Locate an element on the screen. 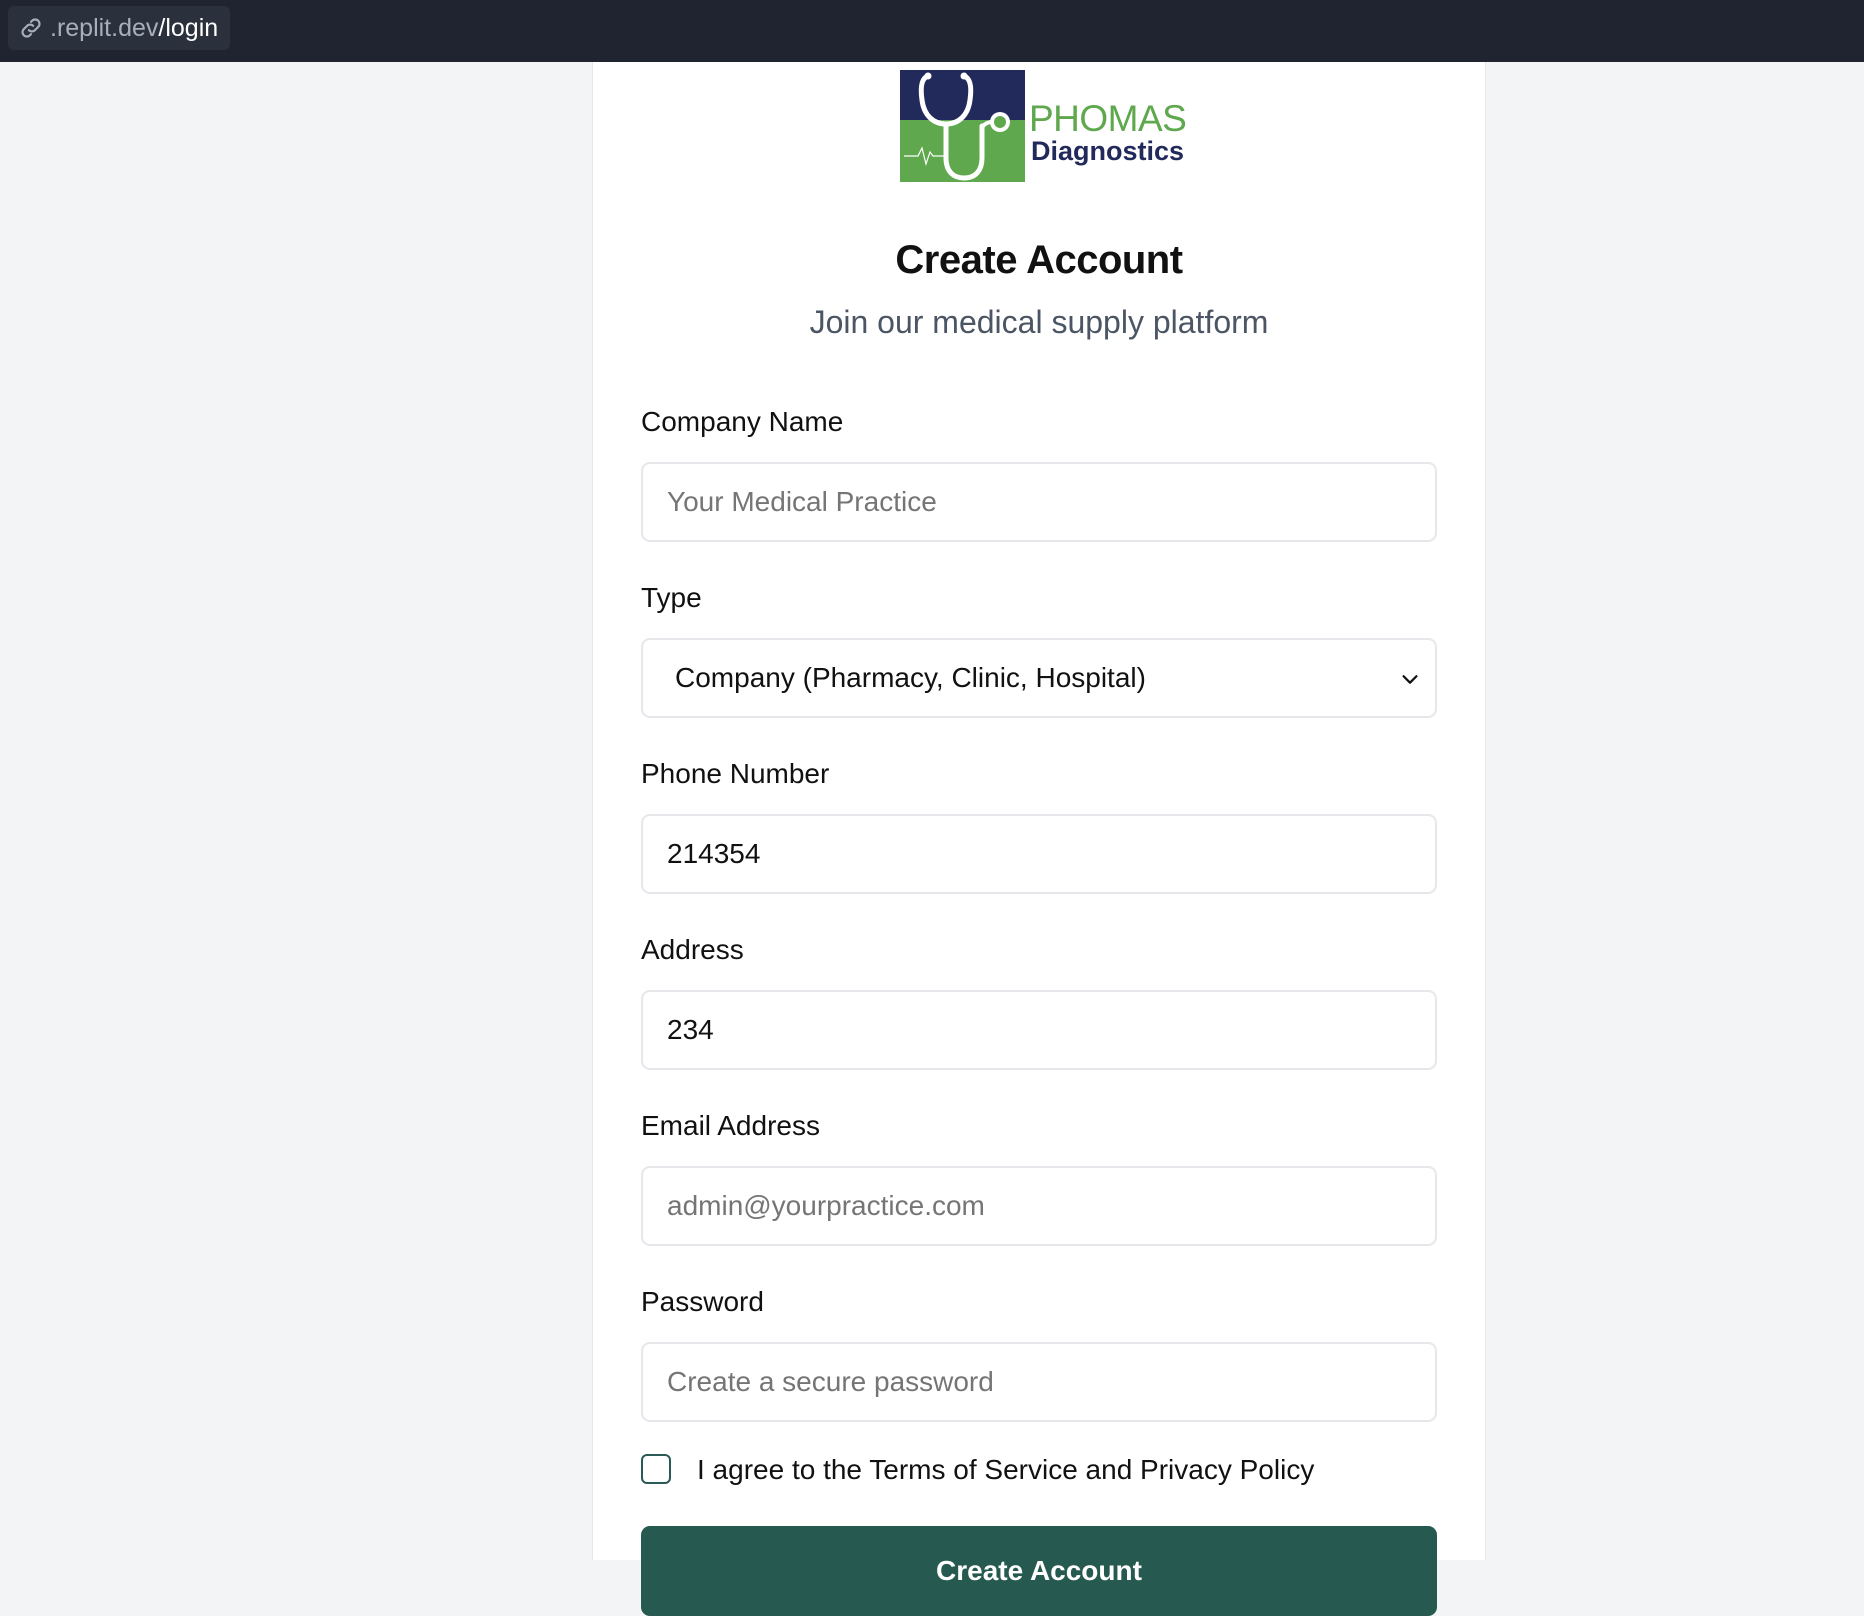 The image size is (1864, 1616). company-name-input is located at coordinates (1039, 502).